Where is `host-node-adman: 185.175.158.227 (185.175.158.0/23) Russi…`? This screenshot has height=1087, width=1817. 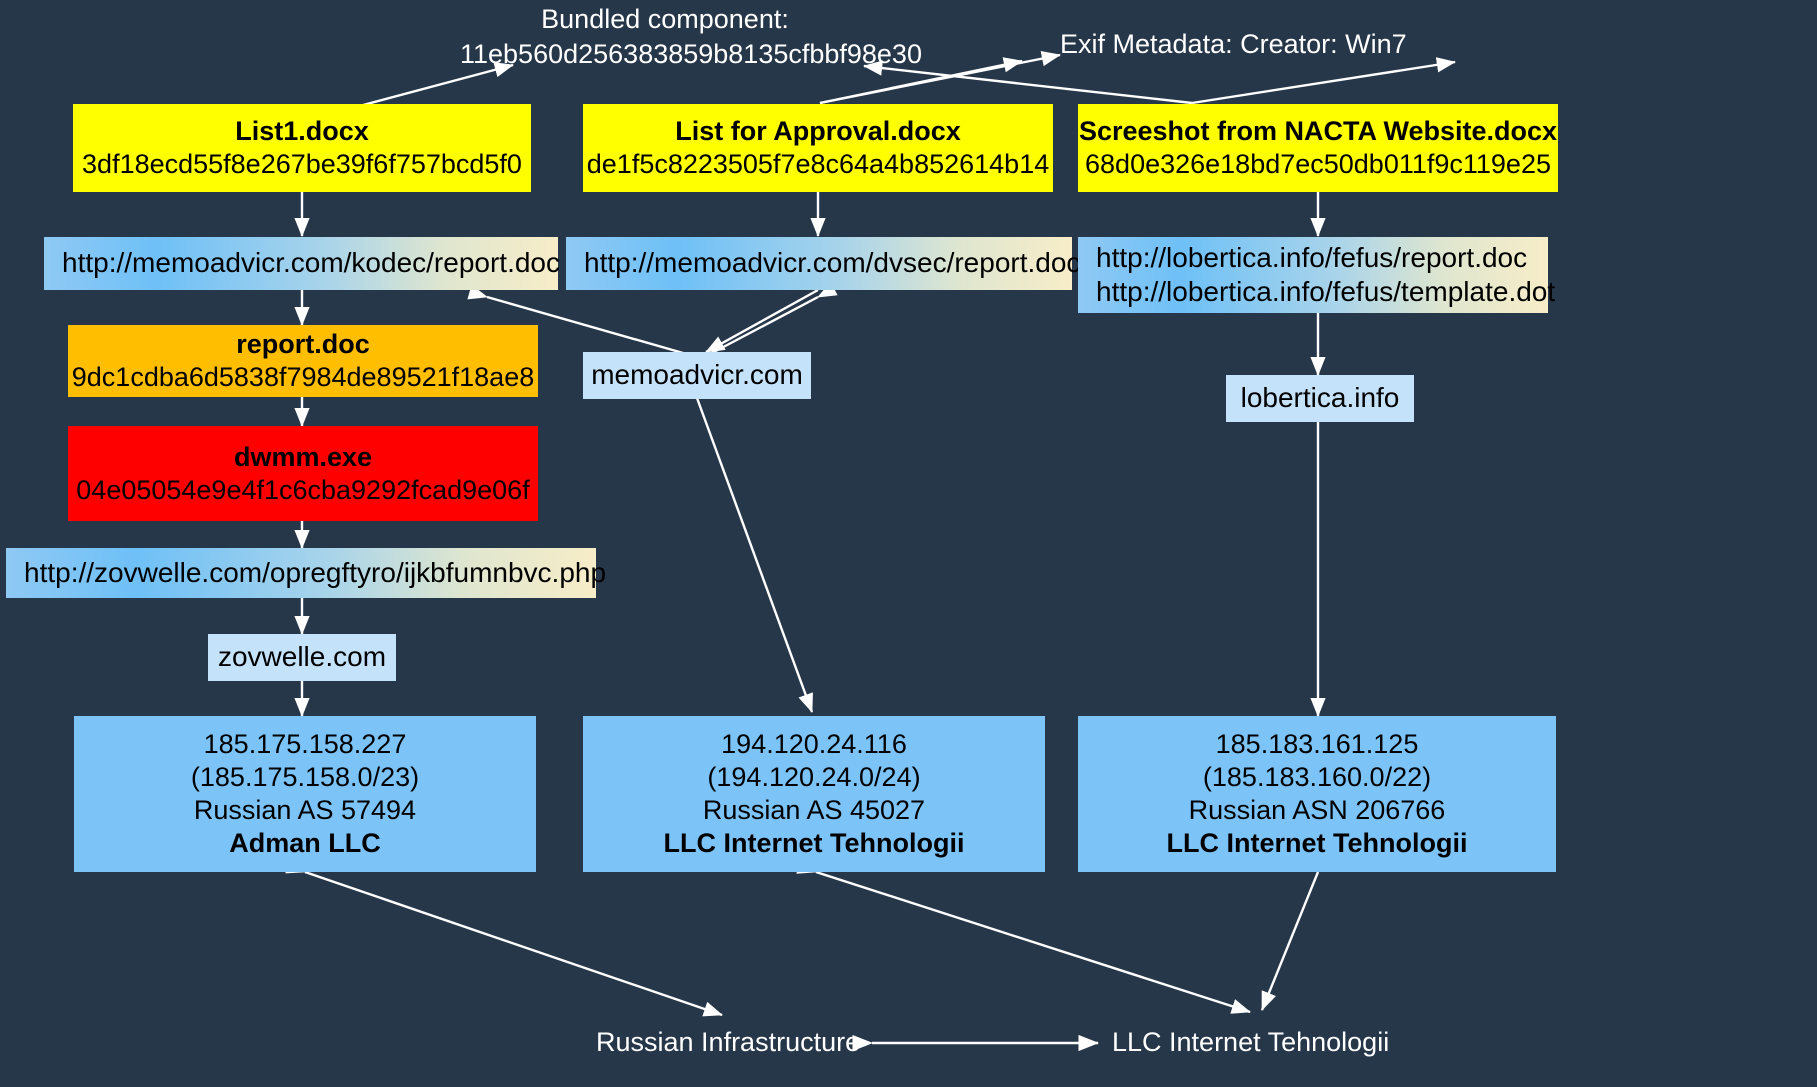 host-node-adman: 185.175.158.227 (185.175.158.0/23) Russi… is located at coordinates (305, 794).